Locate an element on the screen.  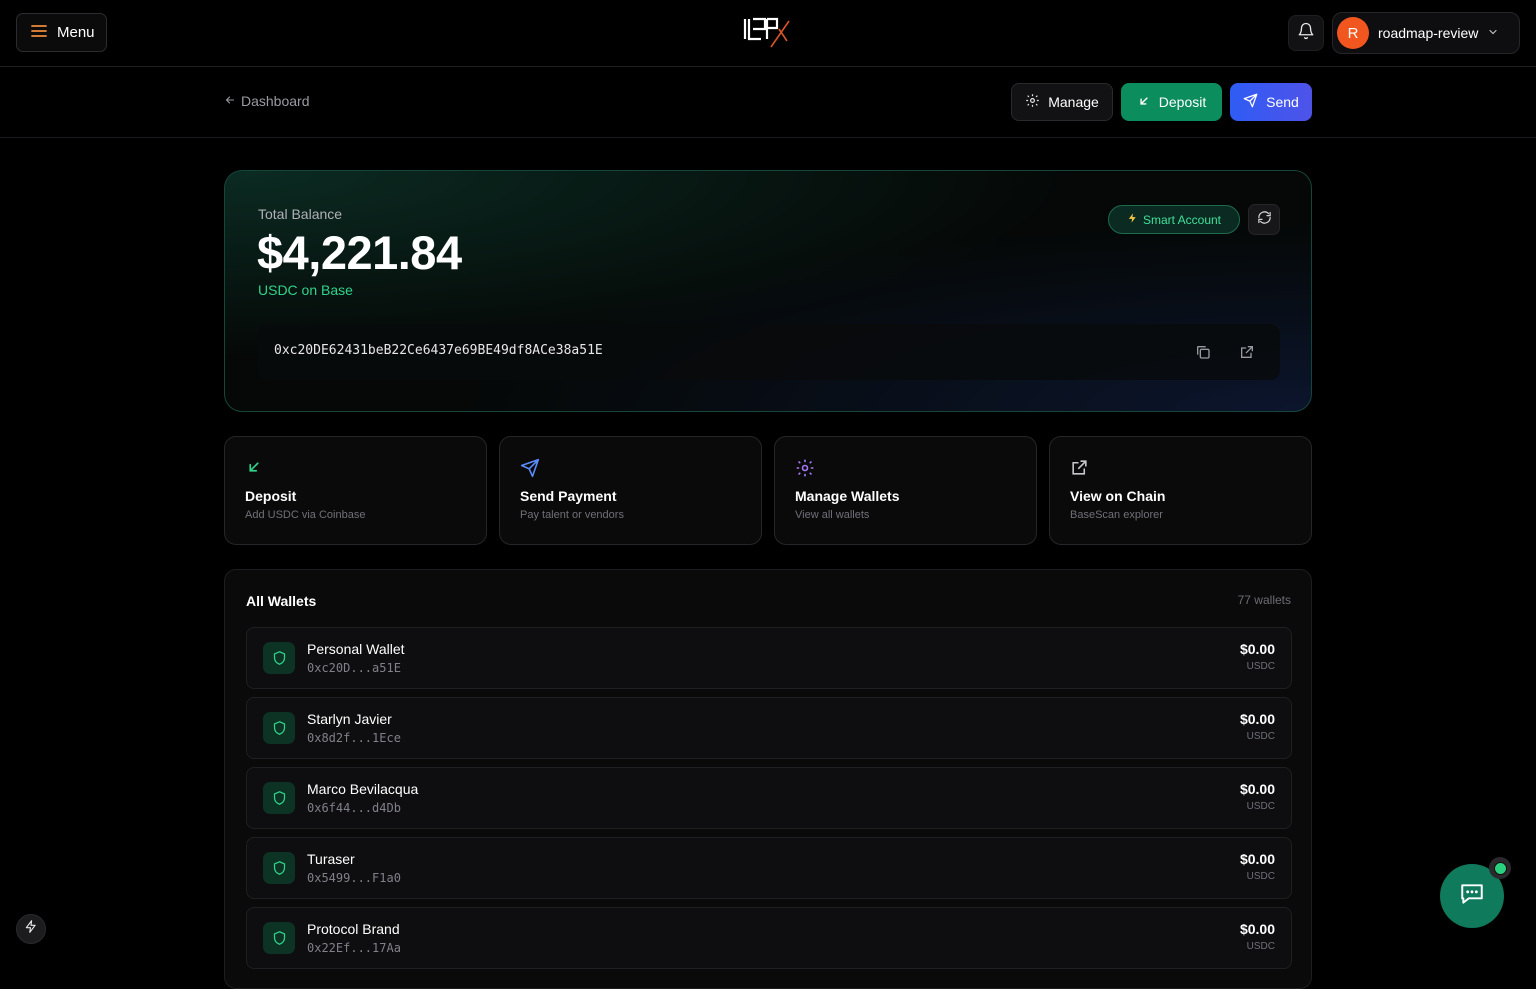
user-name: roadmap-review is located at coordinates (1428, 33).